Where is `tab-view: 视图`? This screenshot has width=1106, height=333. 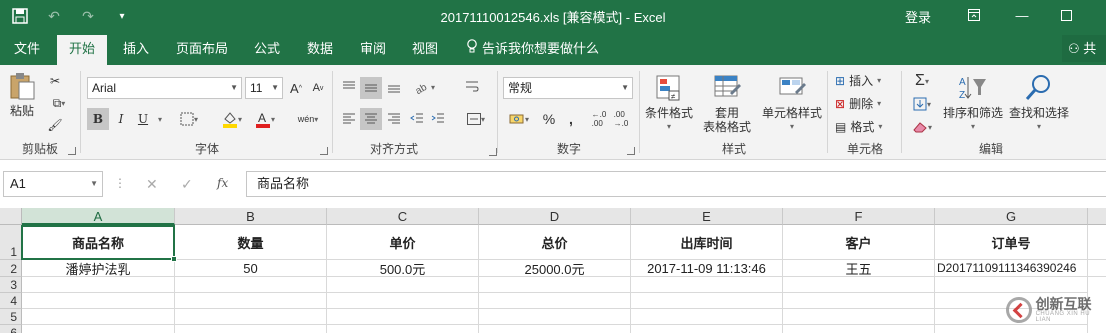
tab-view: 视图 is located at coordinates (425, 48).